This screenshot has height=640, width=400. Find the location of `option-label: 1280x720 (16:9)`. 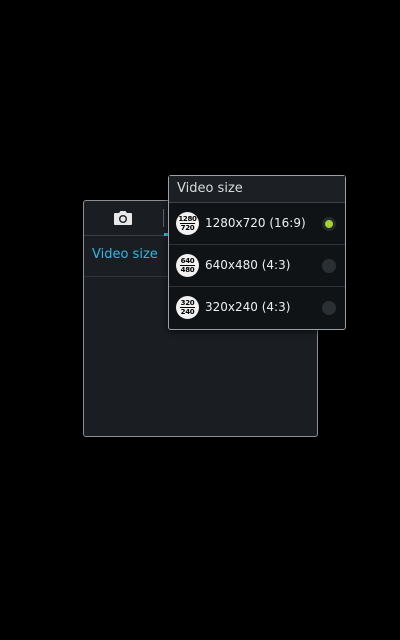

option-label: 1280x720 (16:9) is located at coordinates (255, 223).